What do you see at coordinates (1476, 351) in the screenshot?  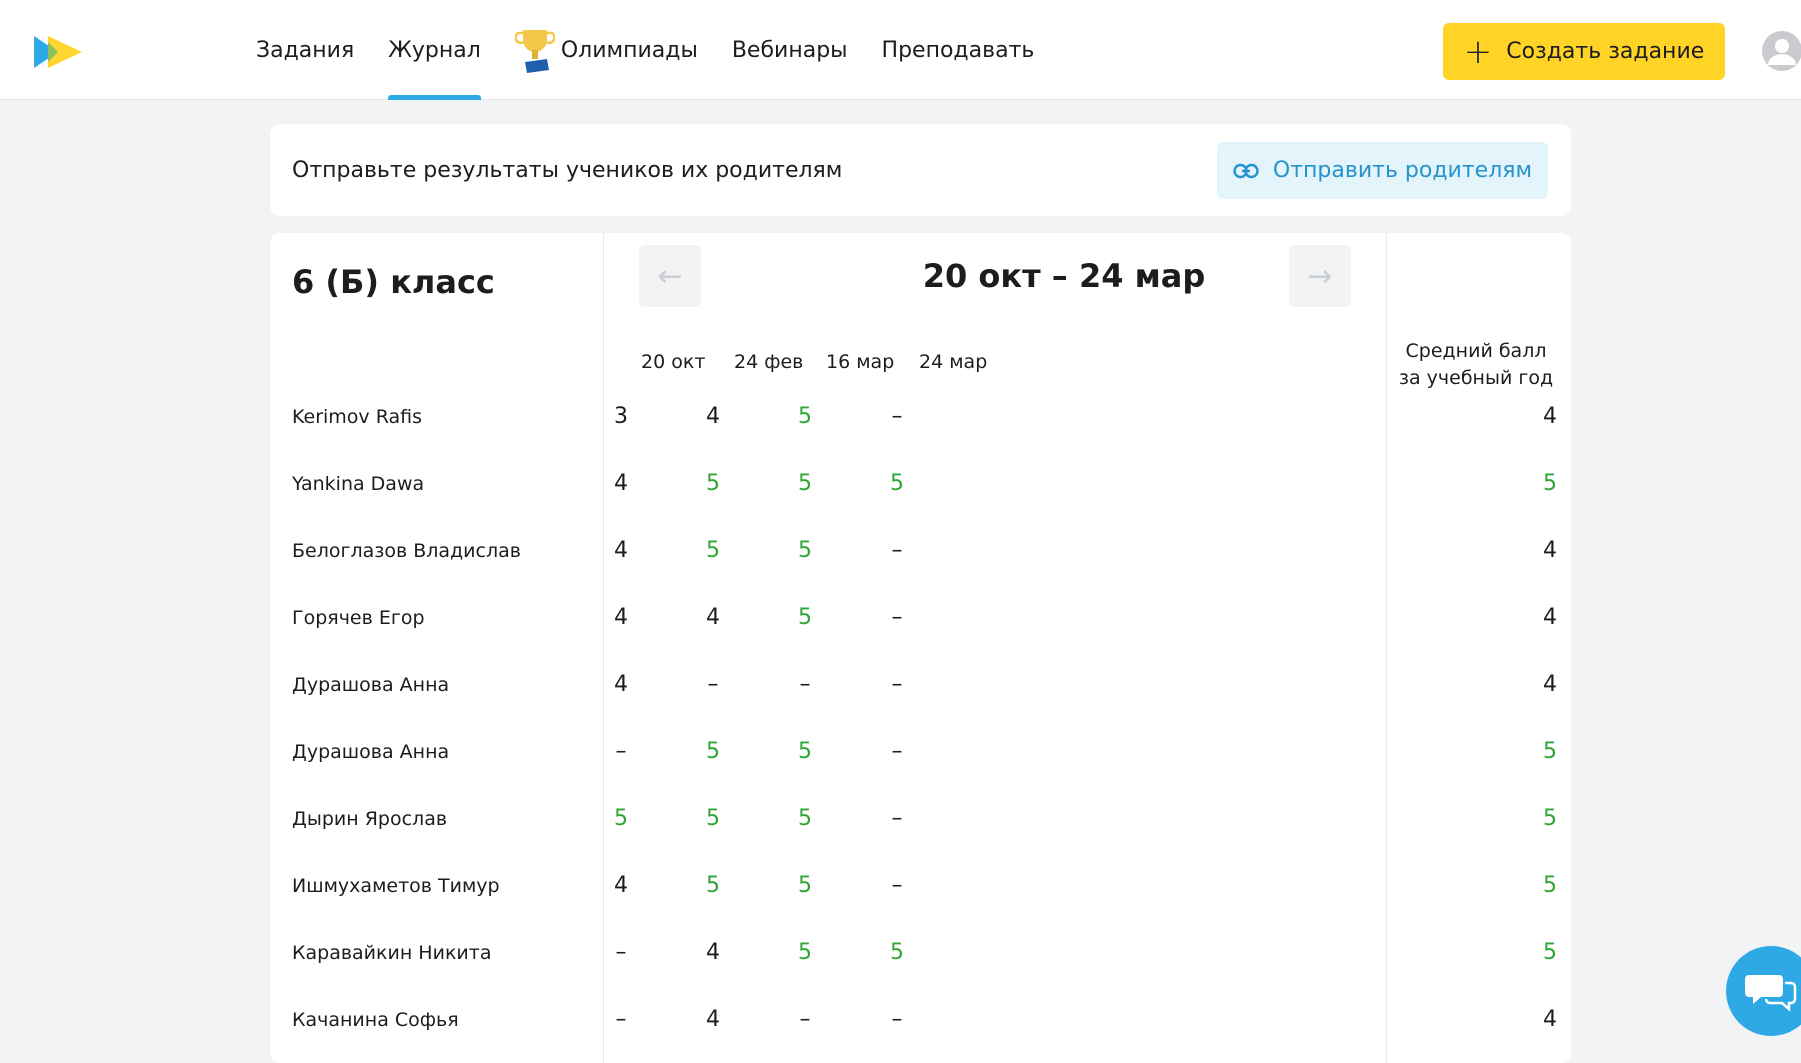 I see `average-header-line: Средний балл` at bounding box center [1476, 351].